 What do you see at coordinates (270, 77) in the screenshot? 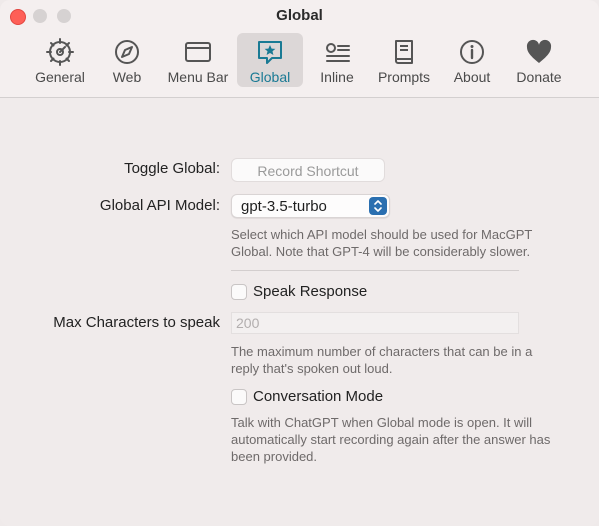
I see `tab-label: Global` at bounding box center [270, 77].